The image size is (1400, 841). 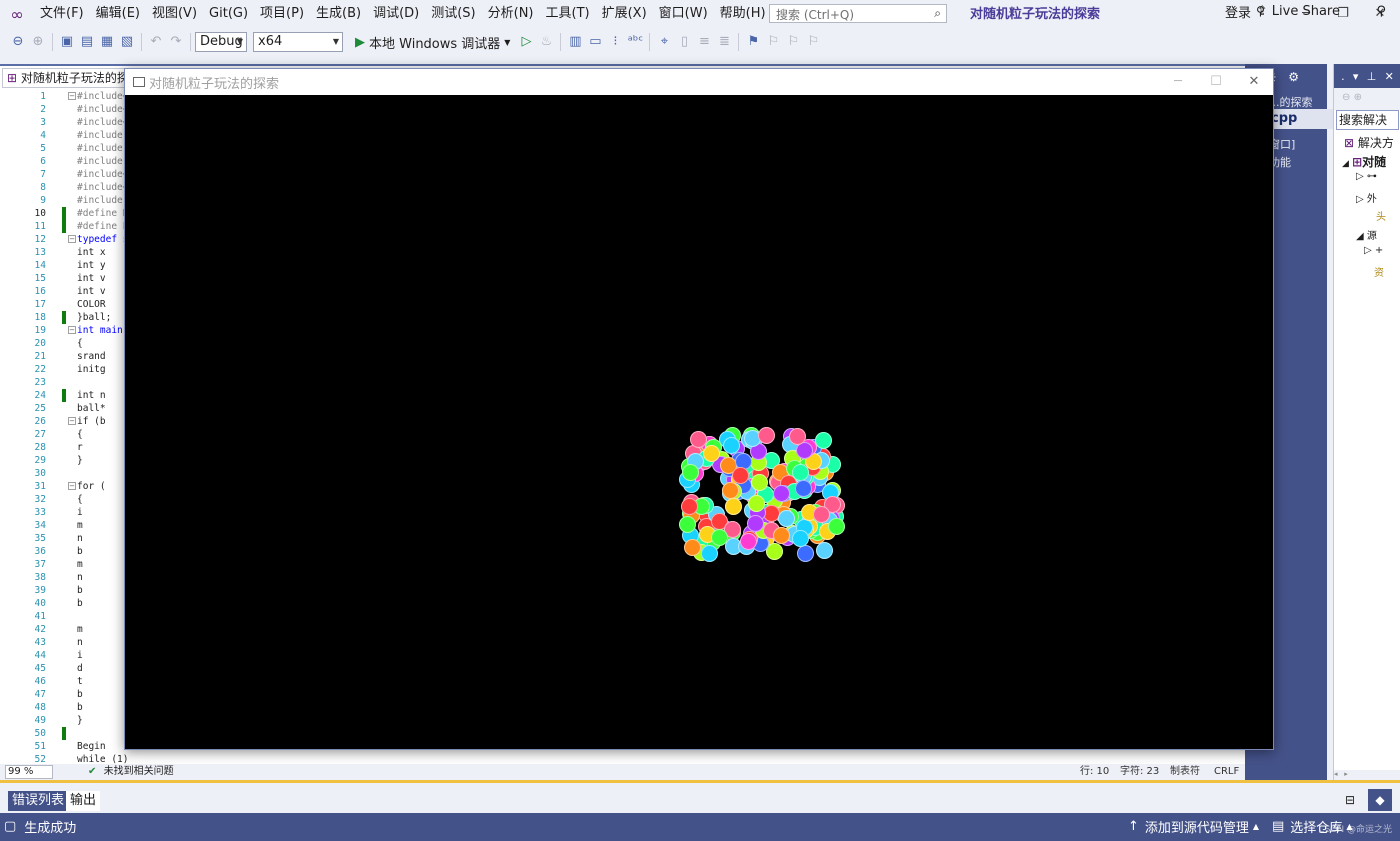 What do you see at coordinates (1358, 97) in the screenshot?
I see `forward-icon: ⊕` at bounding box center [1358, 97].